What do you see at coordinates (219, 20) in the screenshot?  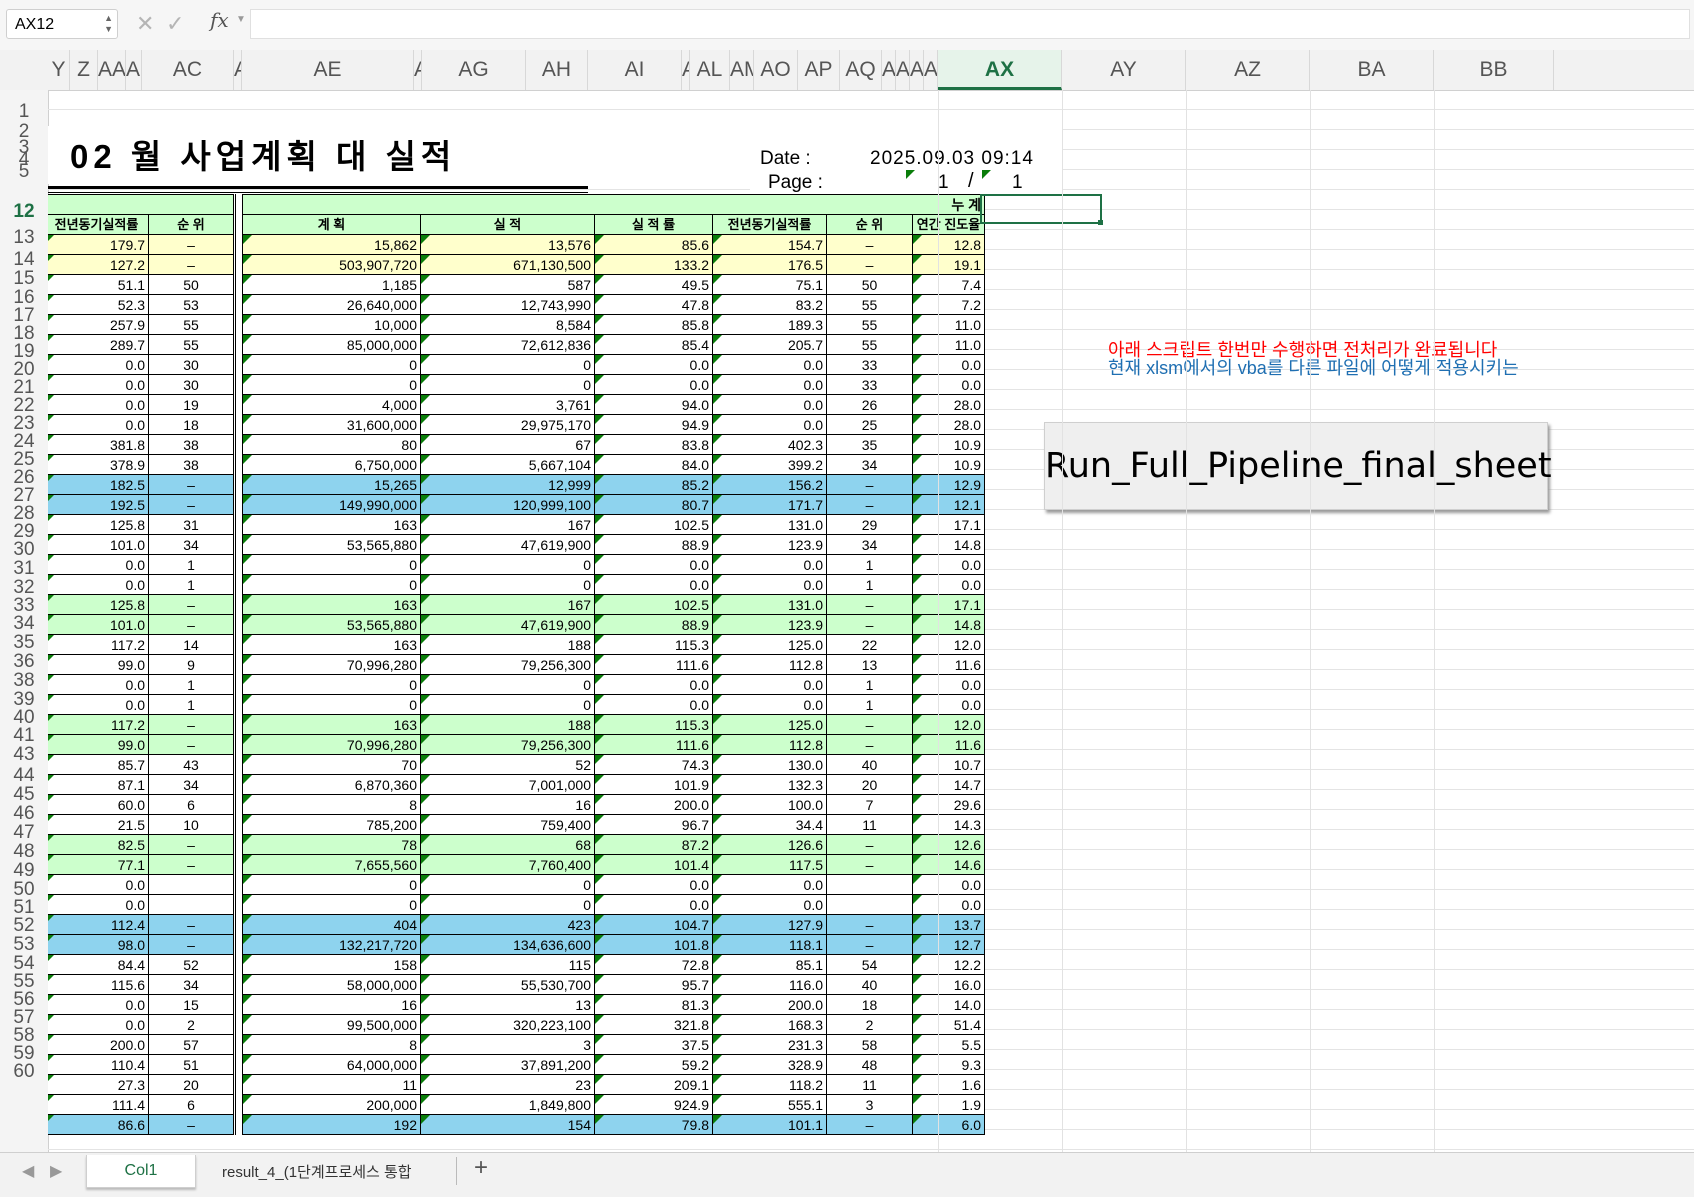 I see `function-icon: fx` at bounding box center [219, 20].